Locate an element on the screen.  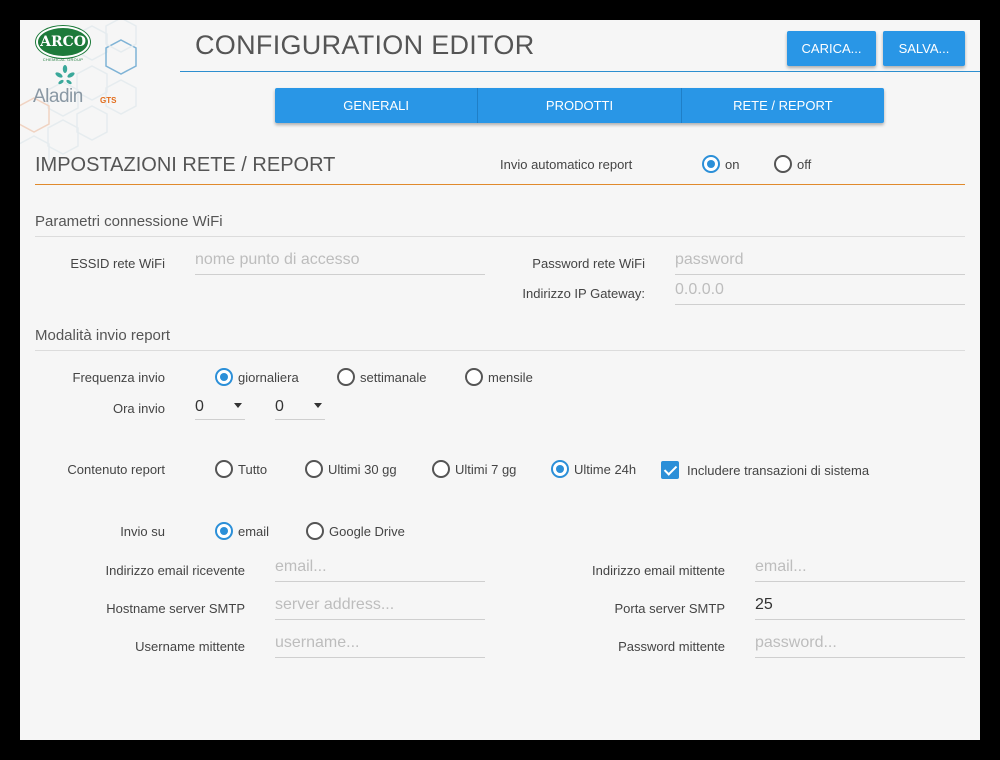
arco-logo-subtitle: CHEMICAL GROUP is located at coordinates (63, 59).